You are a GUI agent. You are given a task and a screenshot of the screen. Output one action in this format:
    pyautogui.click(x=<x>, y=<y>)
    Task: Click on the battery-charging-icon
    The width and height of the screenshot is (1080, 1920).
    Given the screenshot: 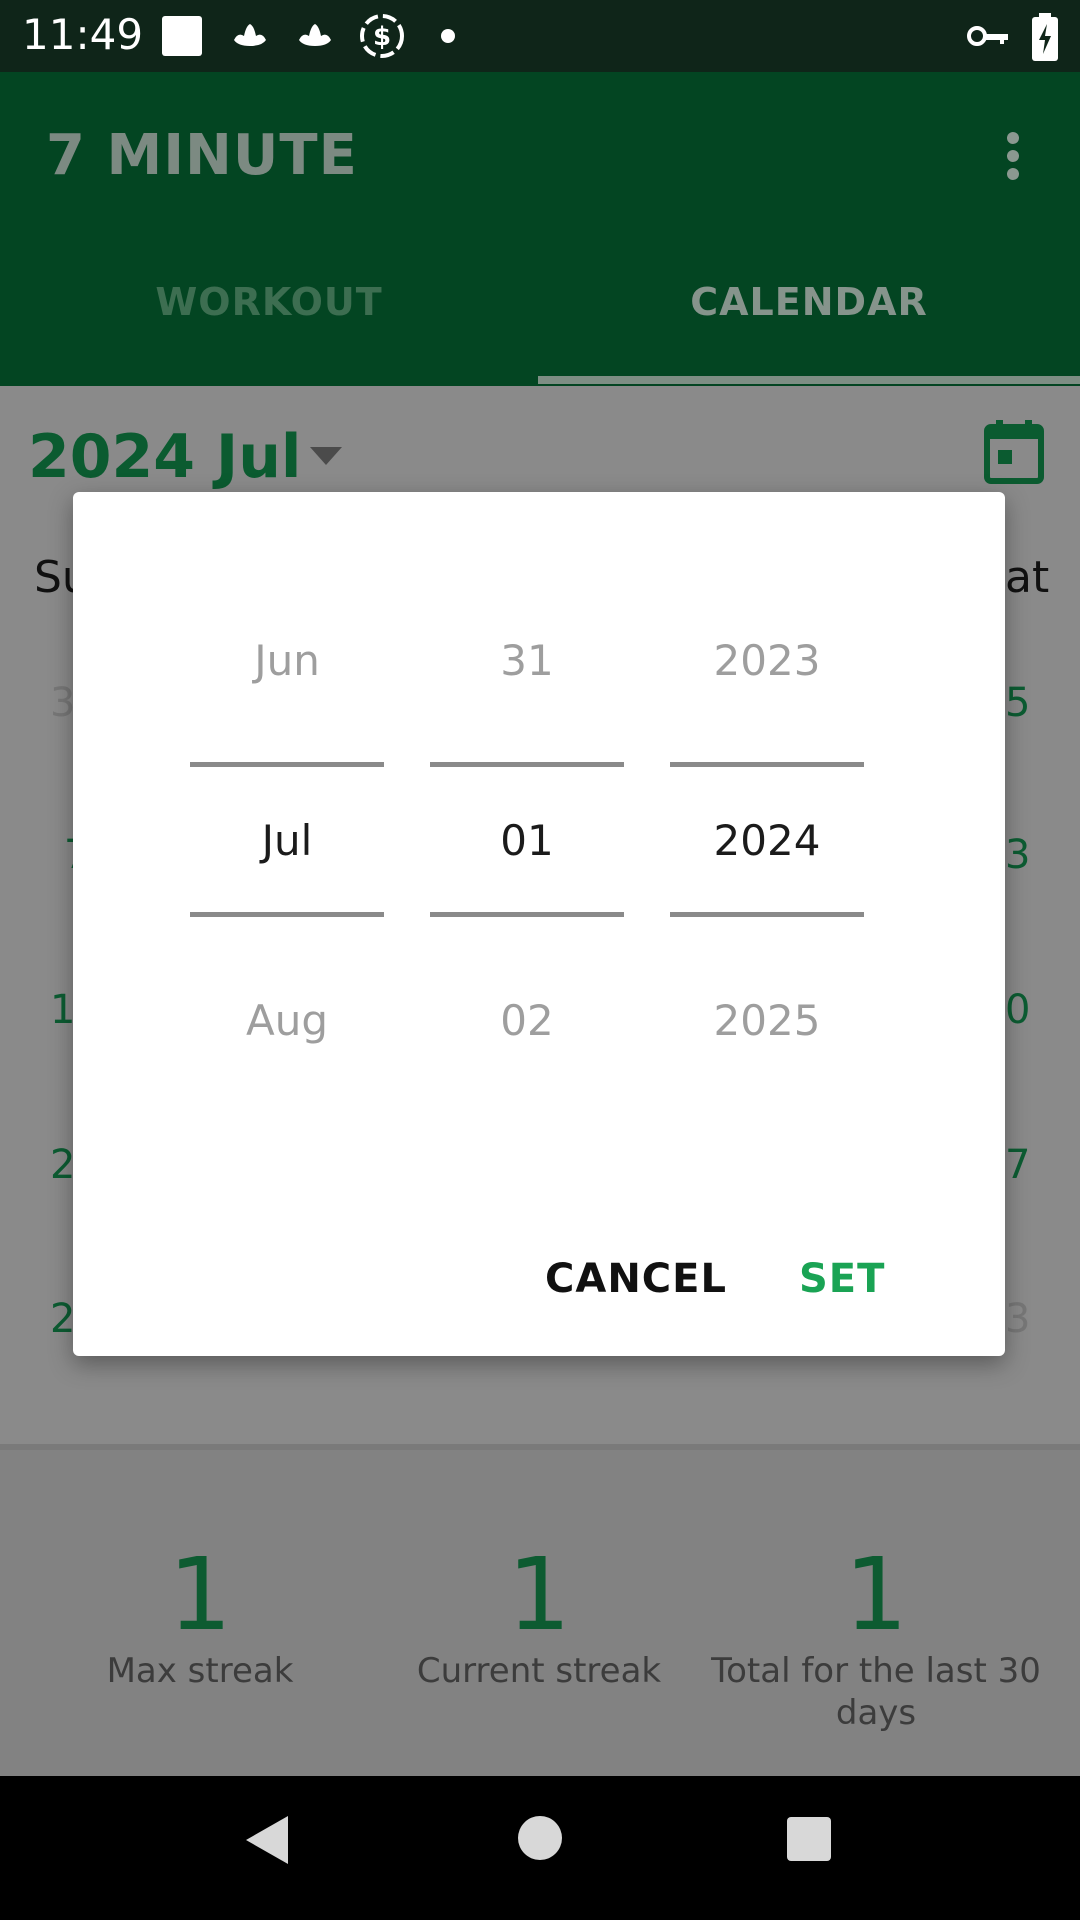 What is the action you would take?
    pyautogui.click(x=1045, y=37)
    